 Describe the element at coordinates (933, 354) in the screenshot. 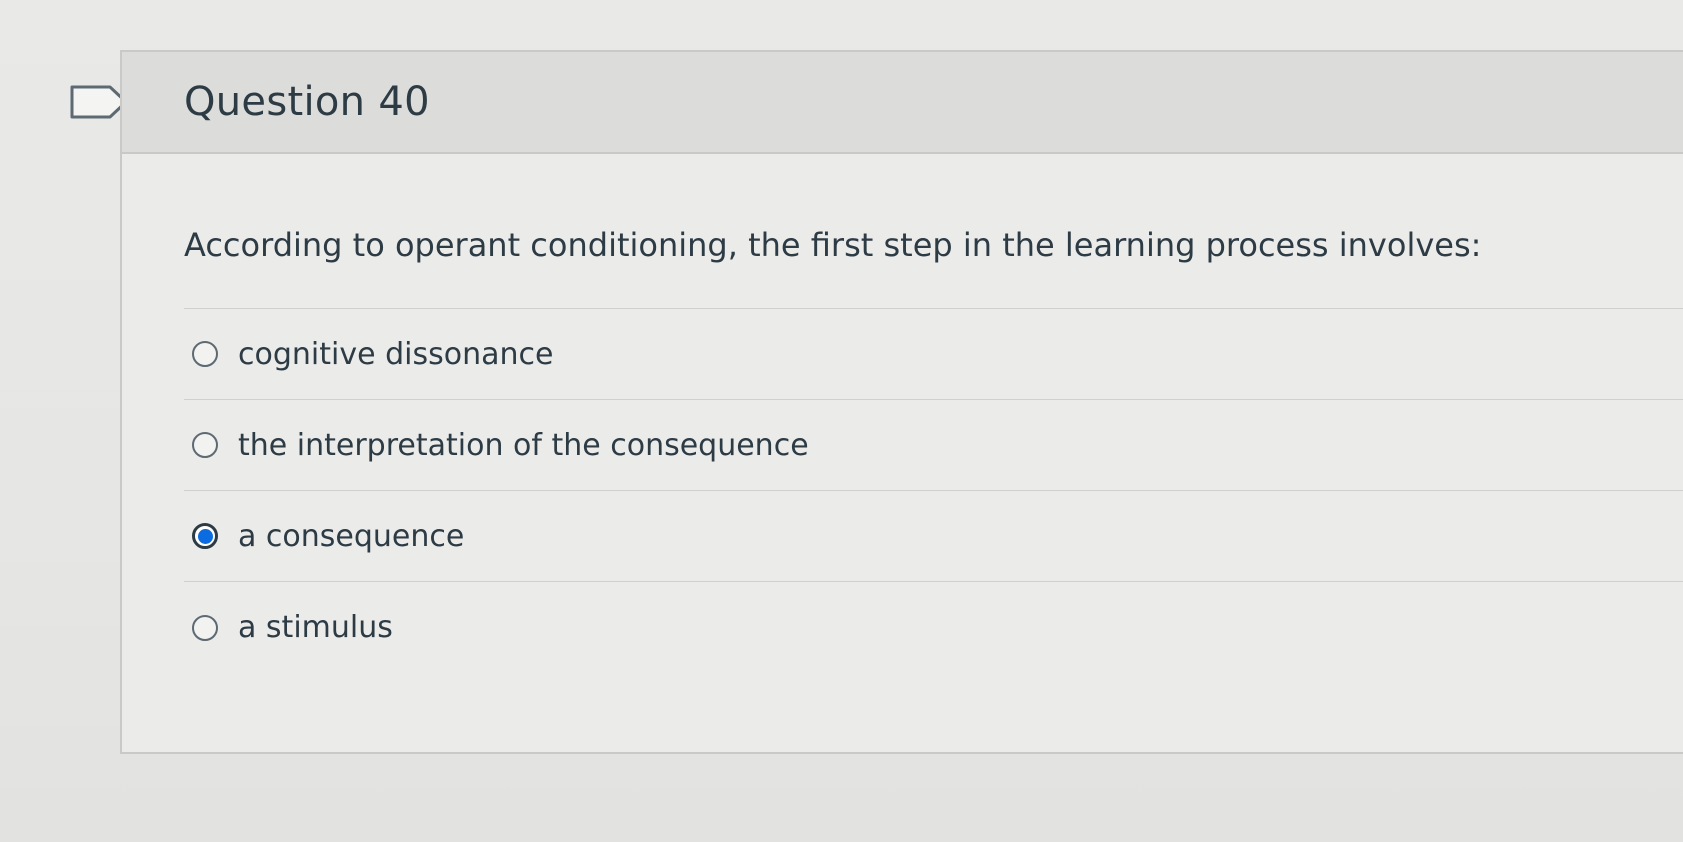

I see `answer-option: cognitive dissonance` at that location.